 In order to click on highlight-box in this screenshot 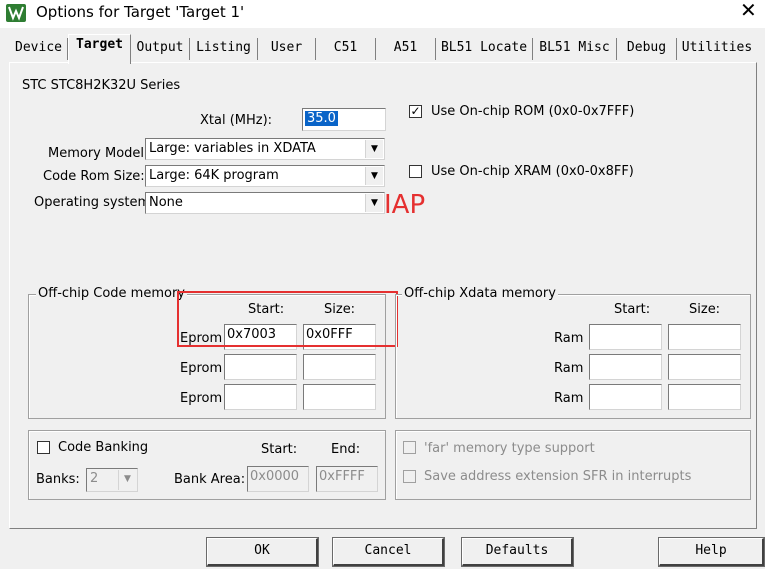, I will do `click(287, 319)`.